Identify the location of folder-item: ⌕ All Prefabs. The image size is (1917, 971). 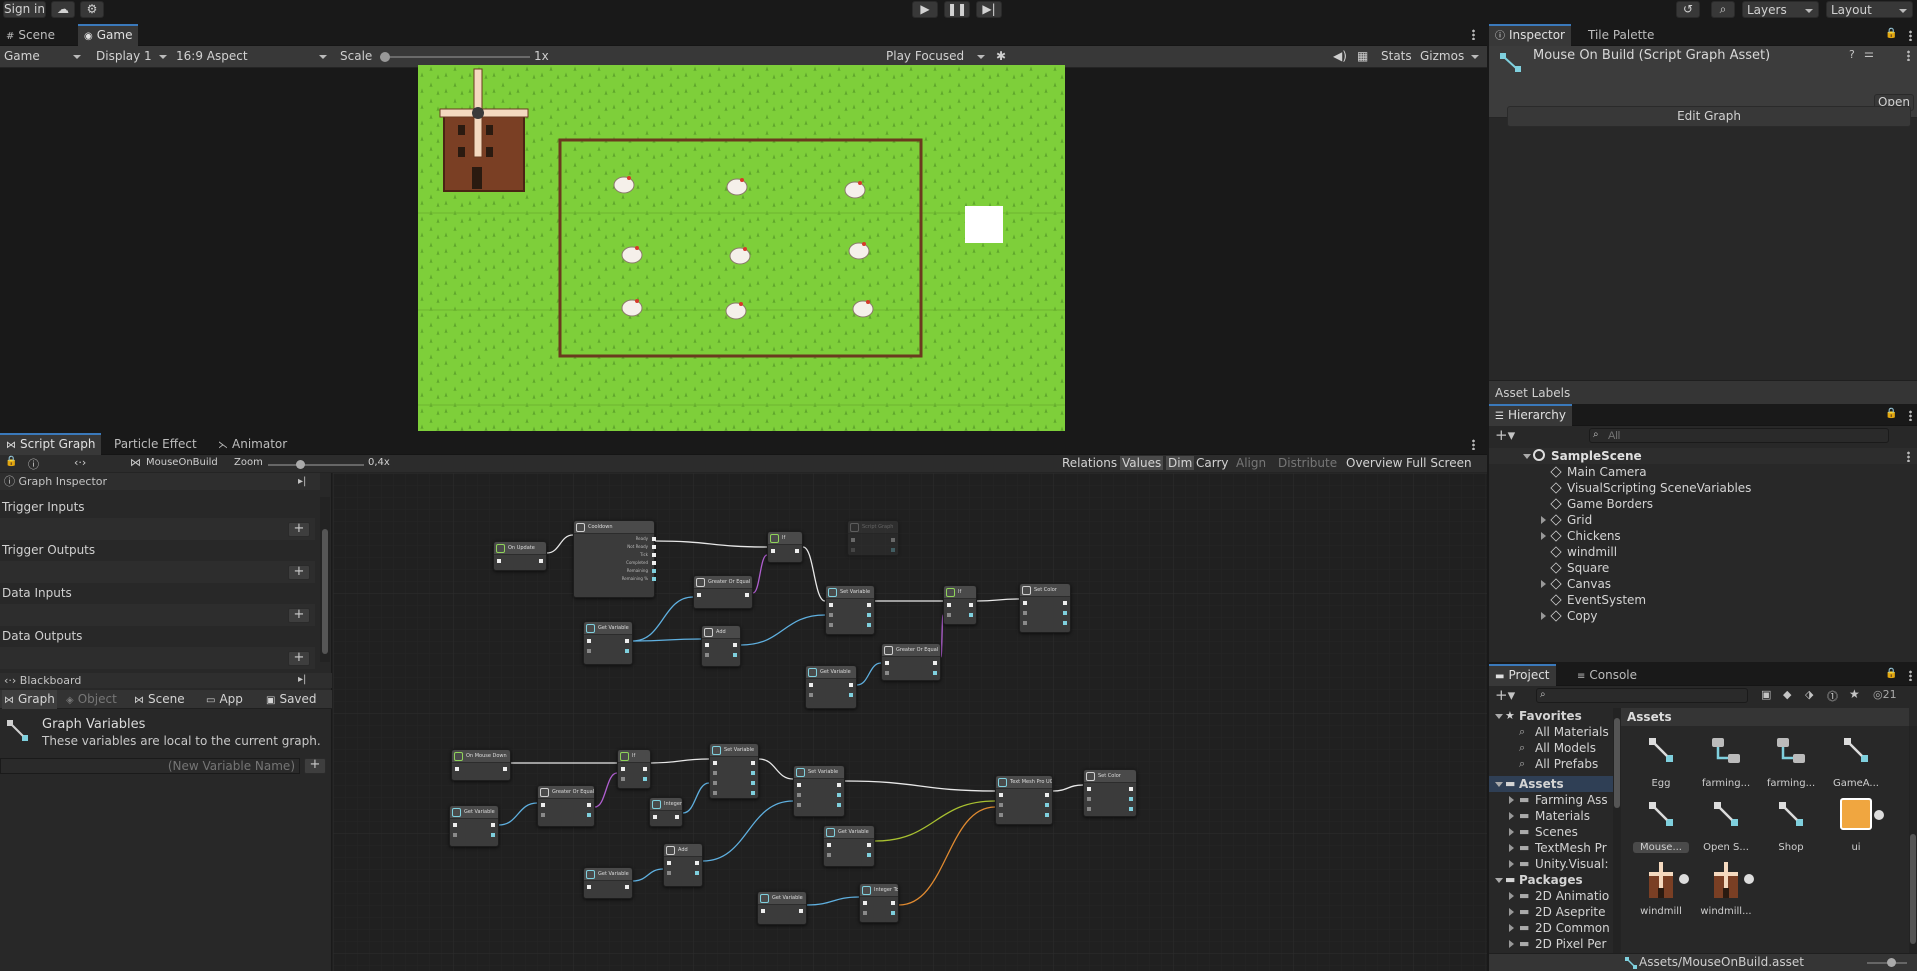
(1551, 764).